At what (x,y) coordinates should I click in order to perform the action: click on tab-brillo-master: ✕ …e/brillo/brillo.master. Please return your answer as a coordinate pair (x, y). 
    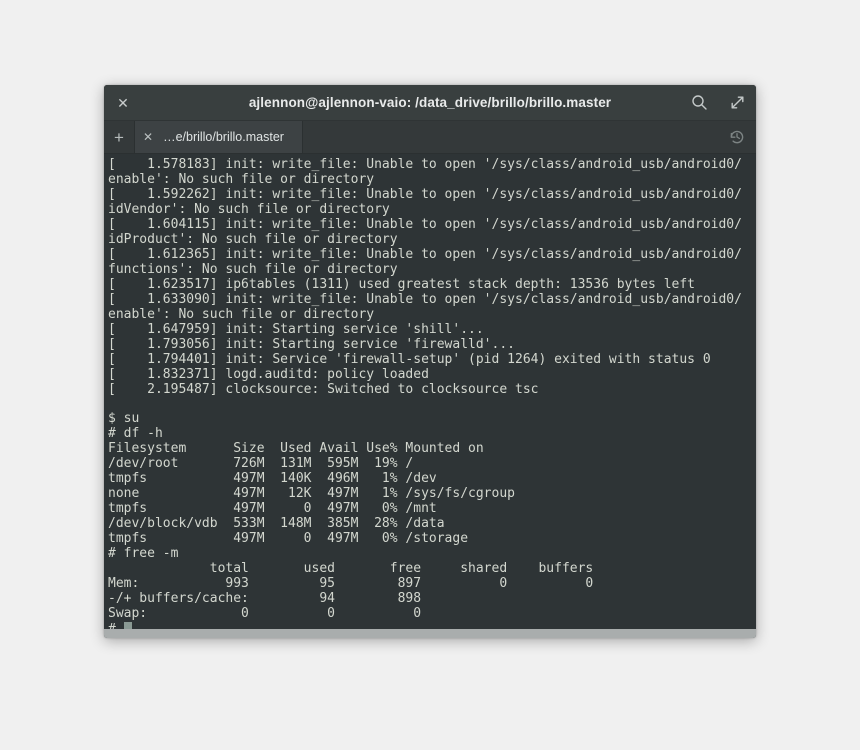
    Looking at the image, I should click on (218, 137).